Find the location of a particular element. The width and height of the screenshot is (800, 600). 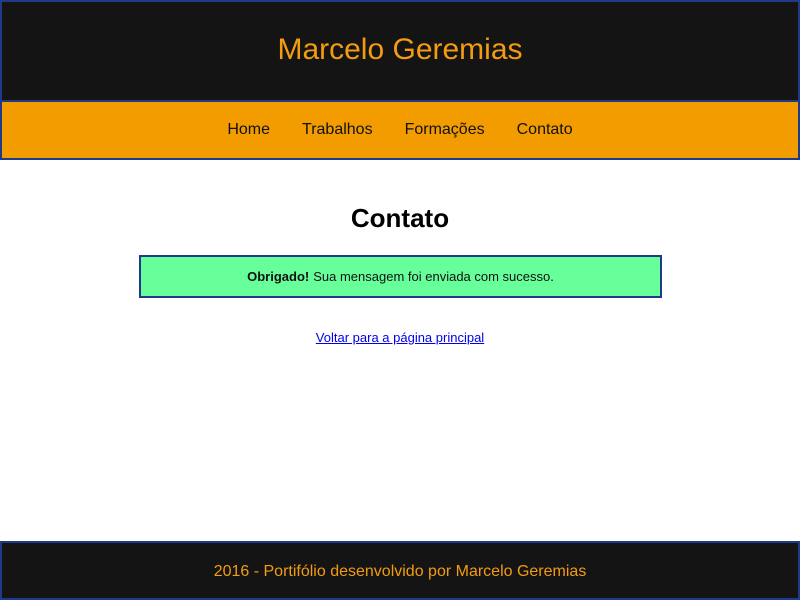

nav-link-trabalhos: Trabalhos is located at coordinates (337, 129).